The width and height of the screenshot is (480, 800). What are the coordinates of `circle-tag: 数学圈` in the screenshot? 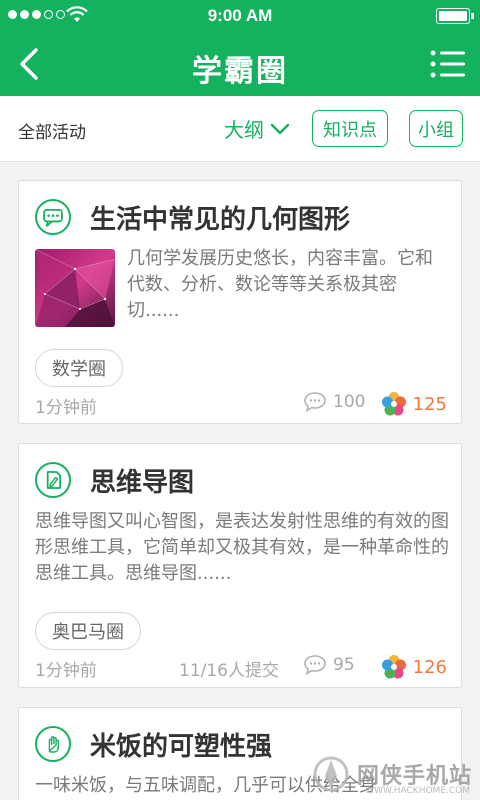 It's located at (79, 368).